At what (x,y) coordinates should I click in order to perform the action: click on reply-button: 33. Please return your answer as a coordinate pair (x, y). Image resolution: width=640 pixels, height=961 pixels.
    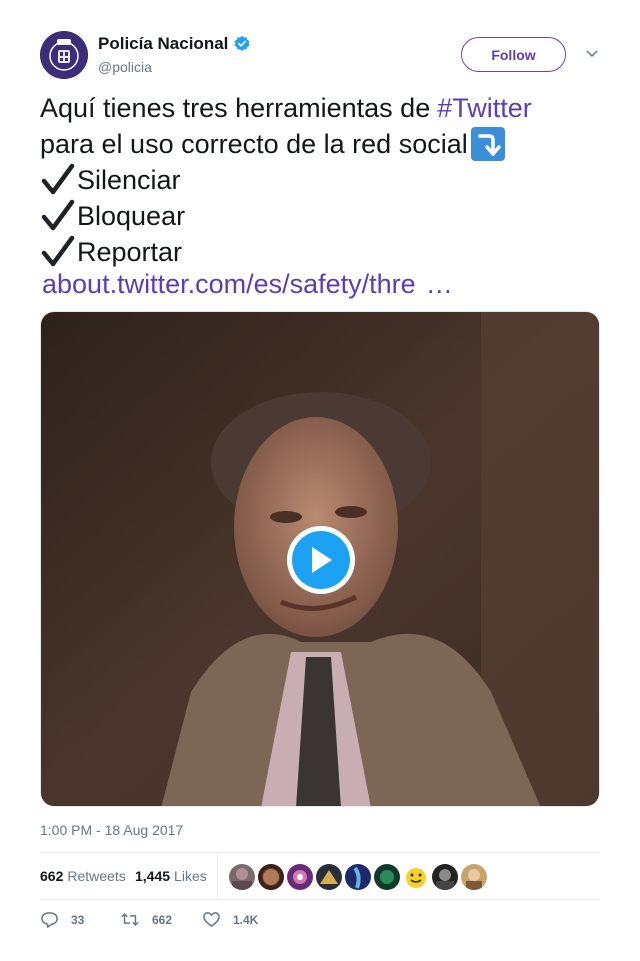
    Looking at the image, I should click on (62, 919).